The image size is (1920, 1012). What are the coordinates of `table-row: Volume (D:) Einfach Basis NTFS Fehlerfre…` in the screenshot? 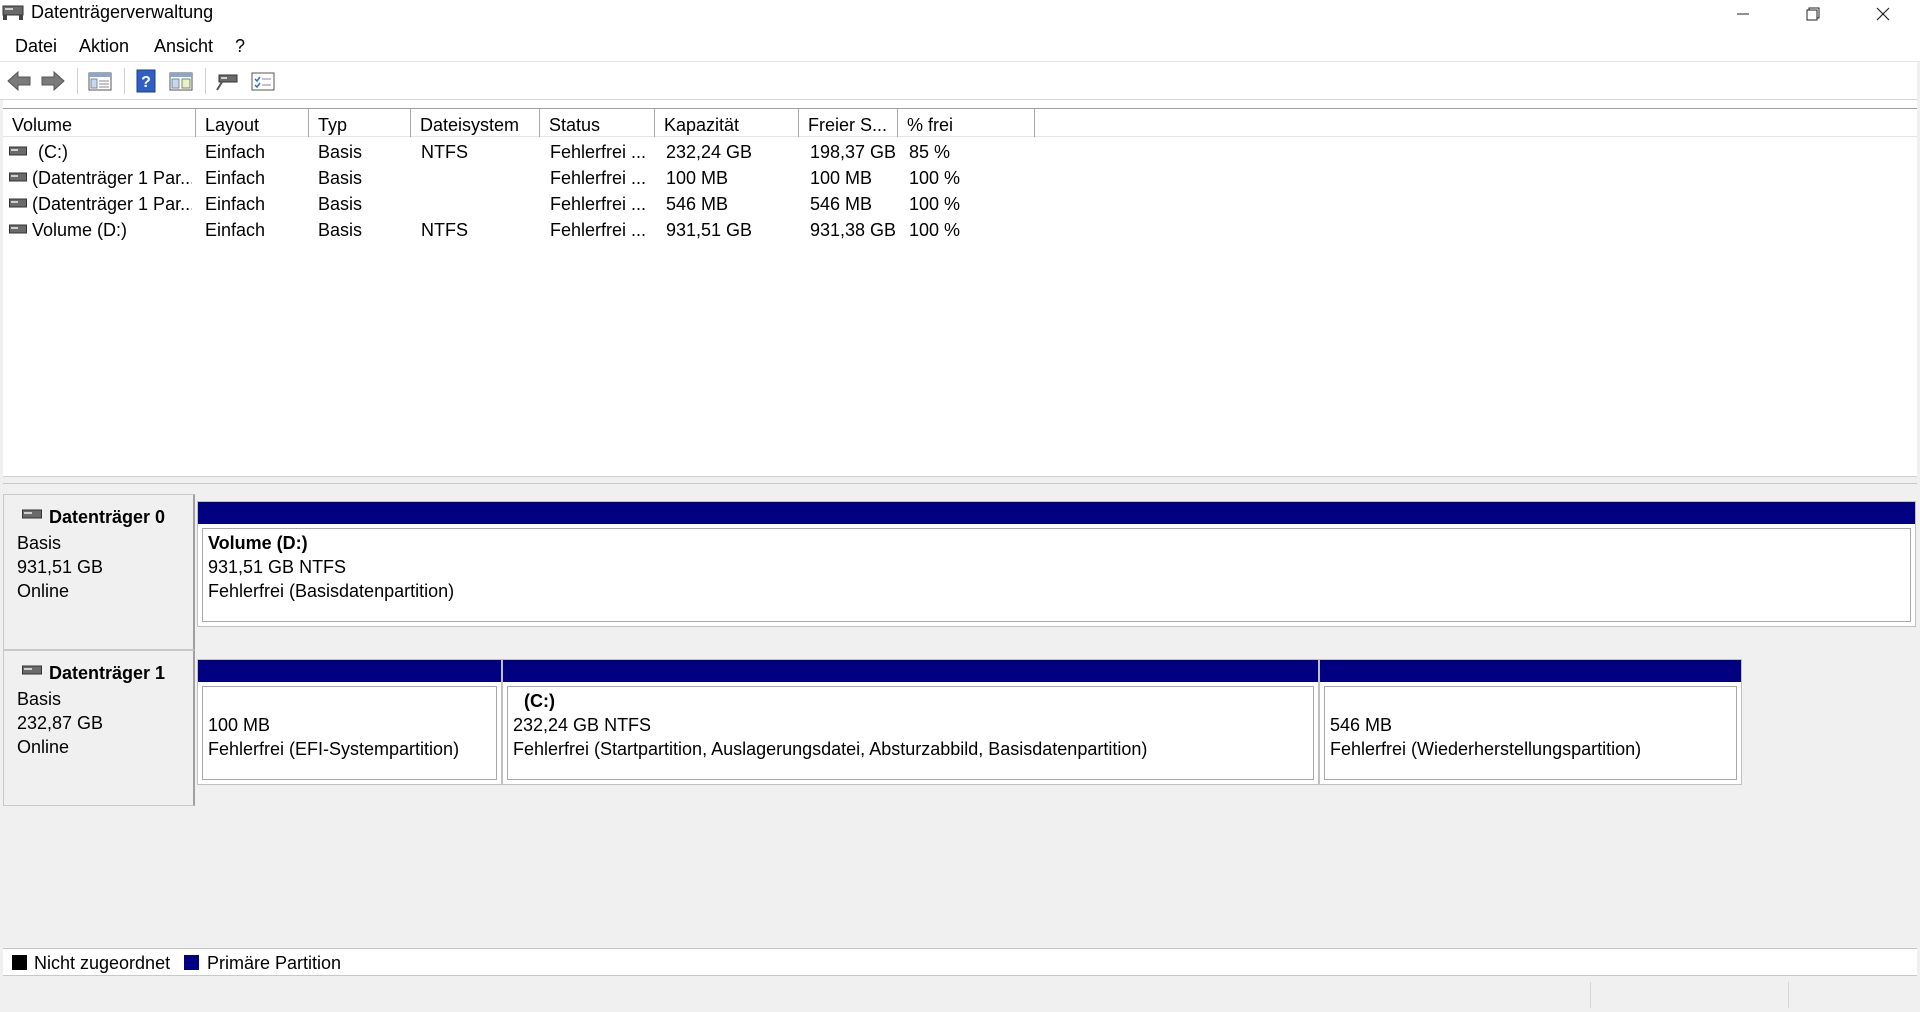 It's located at (960, 231).